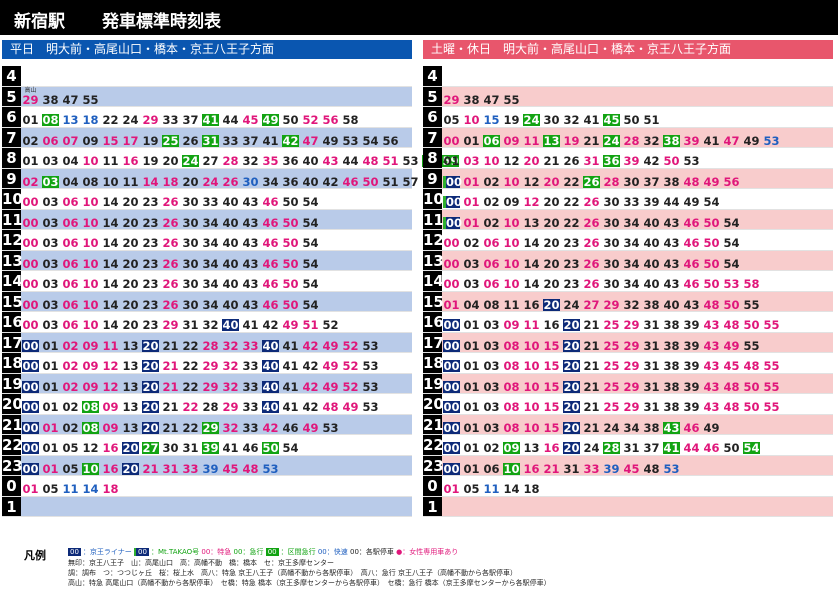 The height and width of the screenshot is (592, 838). Describe the element at coordinates (671, 220) in the screenshot. I see `departure-time: 43` at that location.